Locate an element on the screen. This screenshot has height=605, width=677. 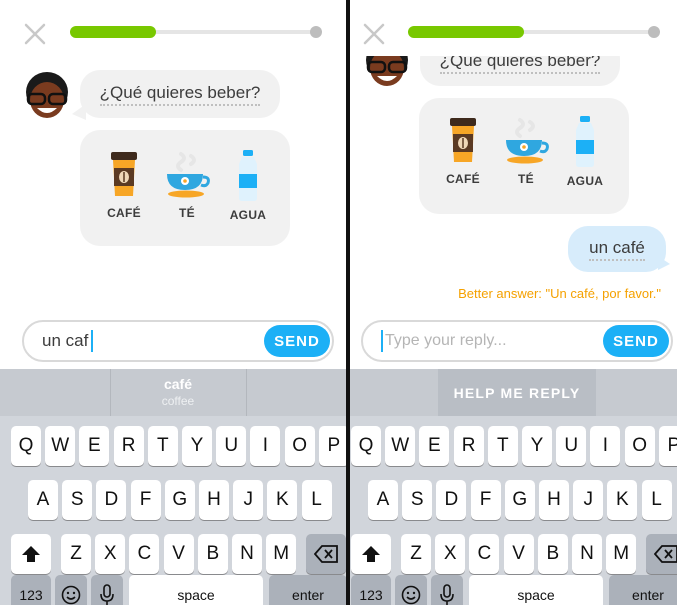
water-bottle-icon is located at coordinates (585, 141).